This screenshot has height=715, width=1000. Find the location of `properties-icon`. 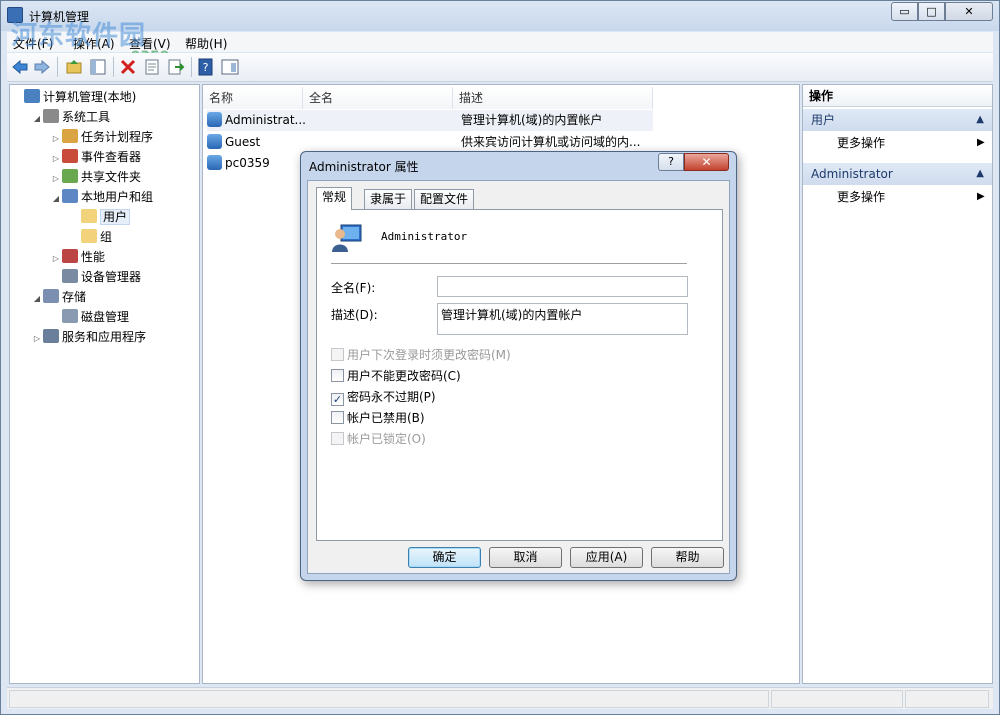

properties-icon is located at coordinates (152, 67).